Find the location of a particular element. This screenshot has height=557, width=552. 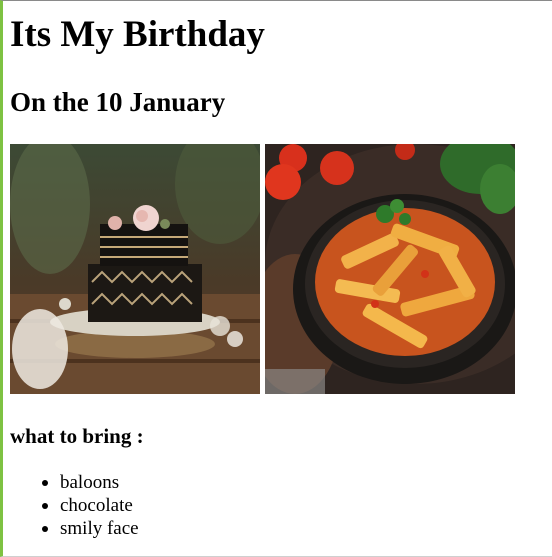

bring-list: baloons chocolate smily face is located at coordinates (90, 505).